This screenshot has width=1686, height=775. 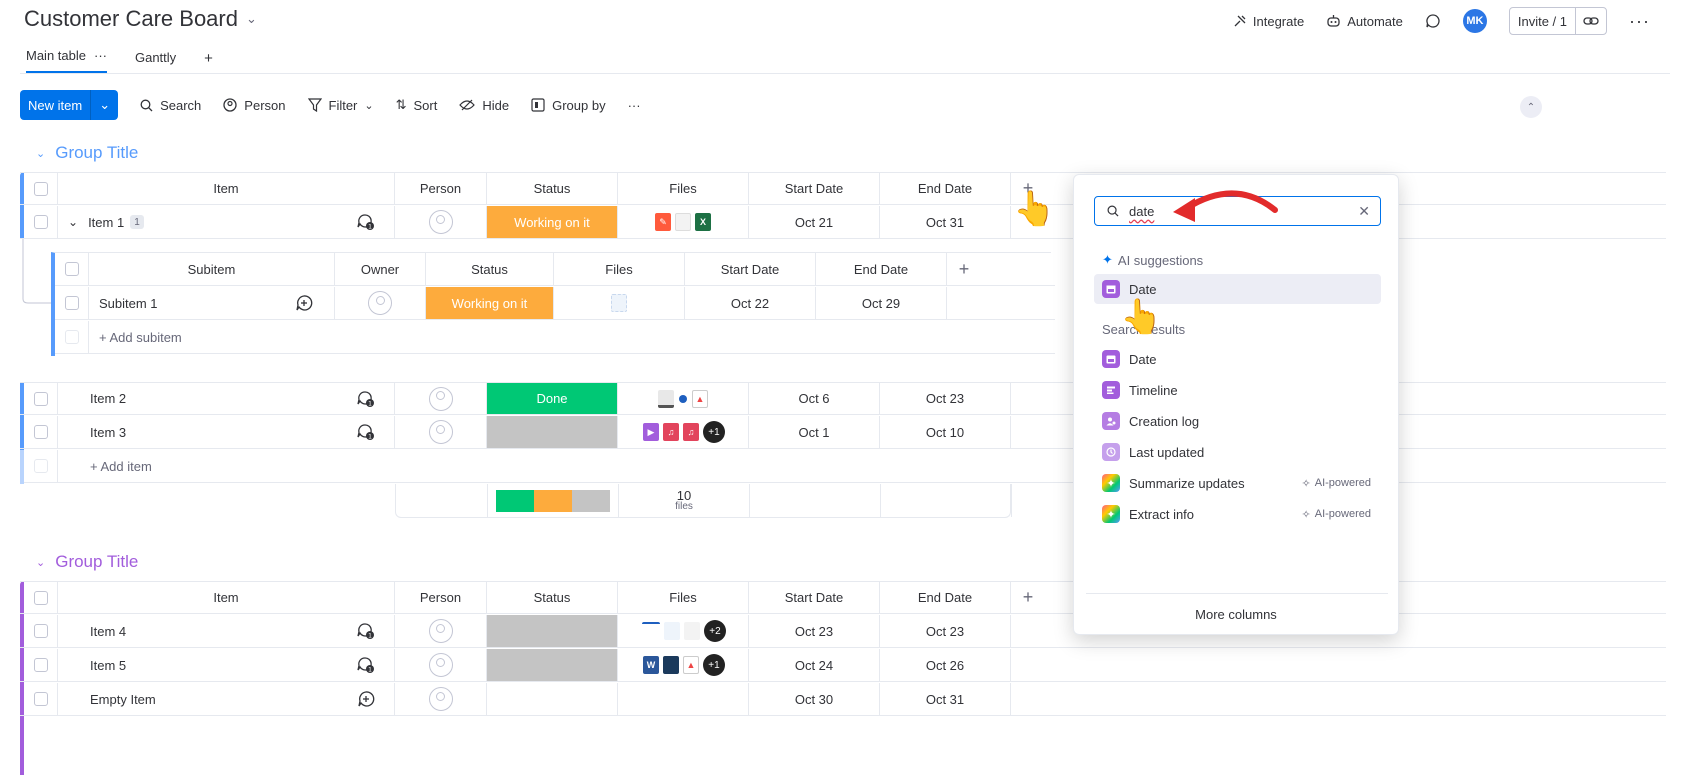 I want to click on new-item-button: New item ⌄, so click(x=69, y=105).